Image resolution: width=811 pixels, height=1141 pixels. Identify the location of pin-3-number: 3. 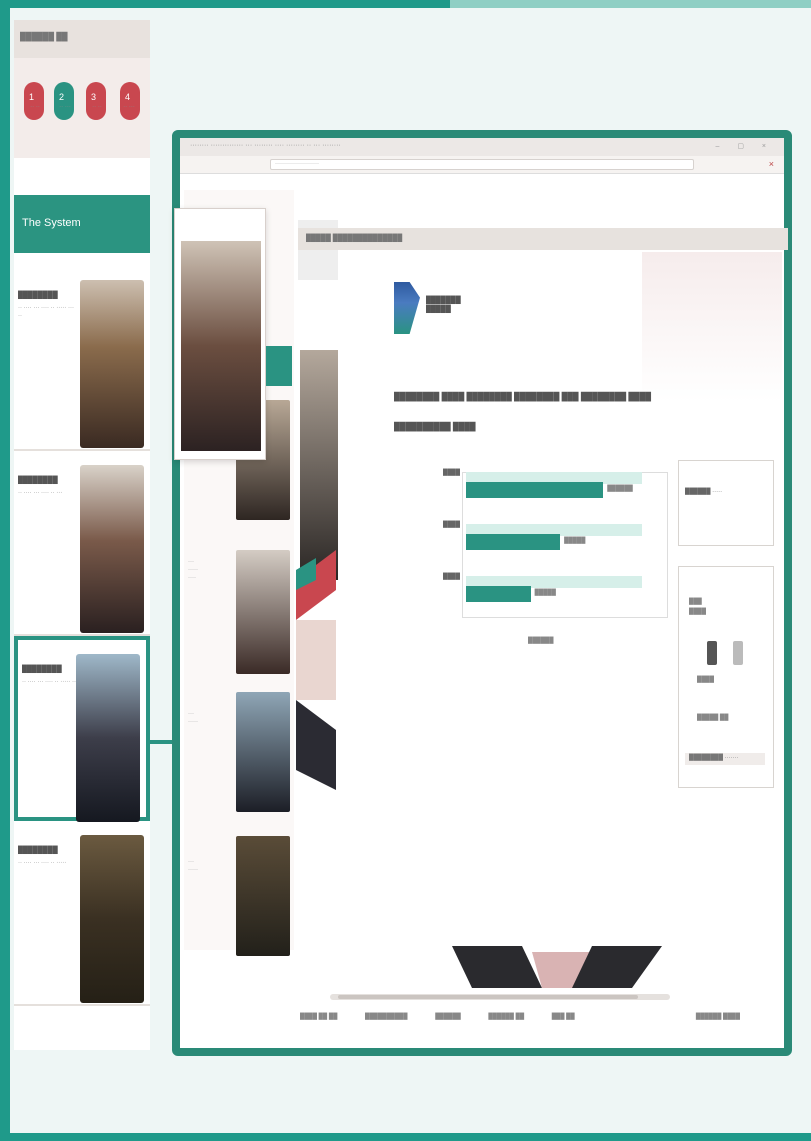
(94, 97).